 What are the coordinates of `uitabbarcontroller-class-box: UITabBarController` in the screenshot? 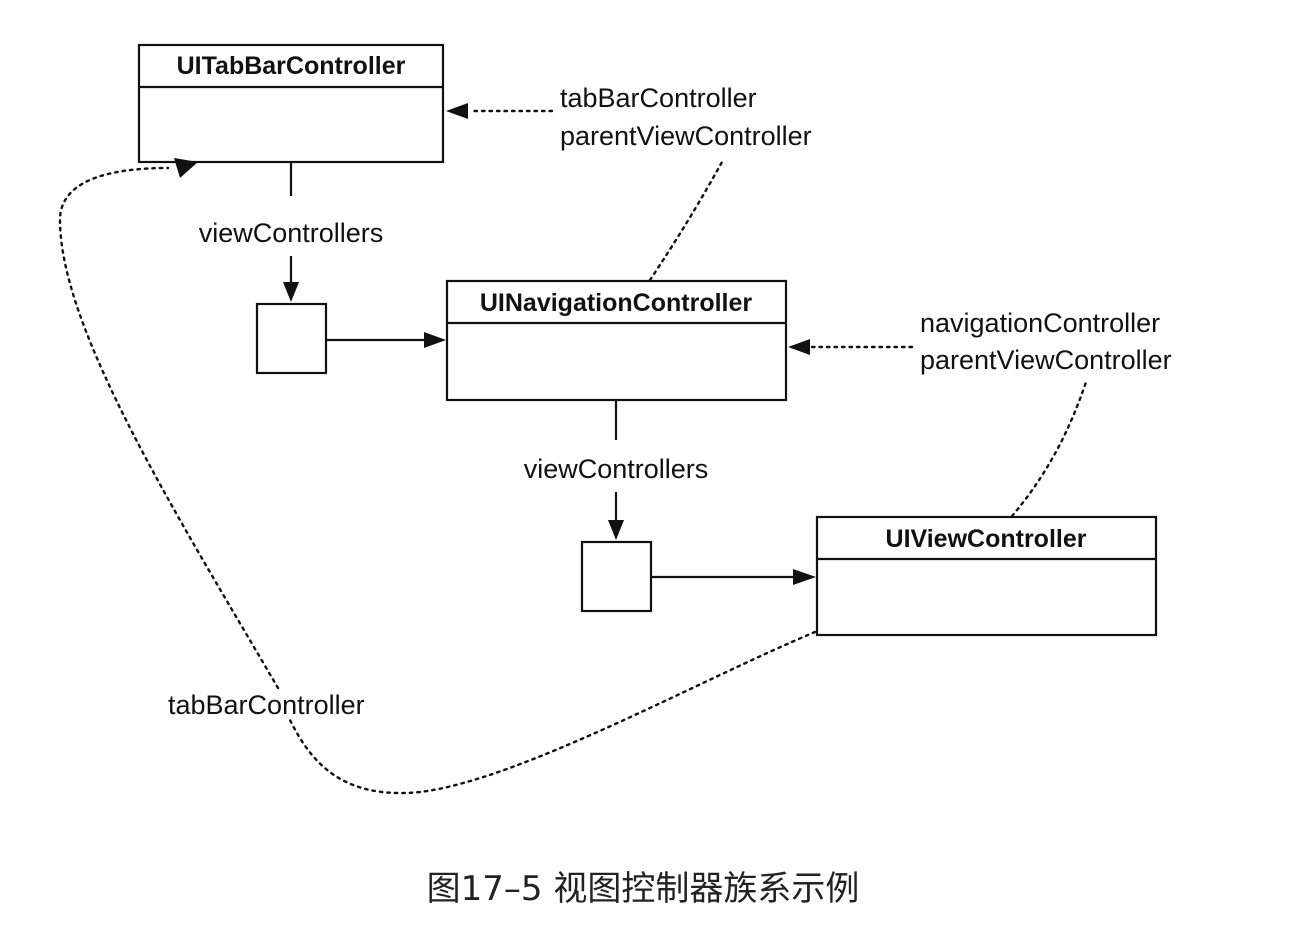 It's located at (291, 103).